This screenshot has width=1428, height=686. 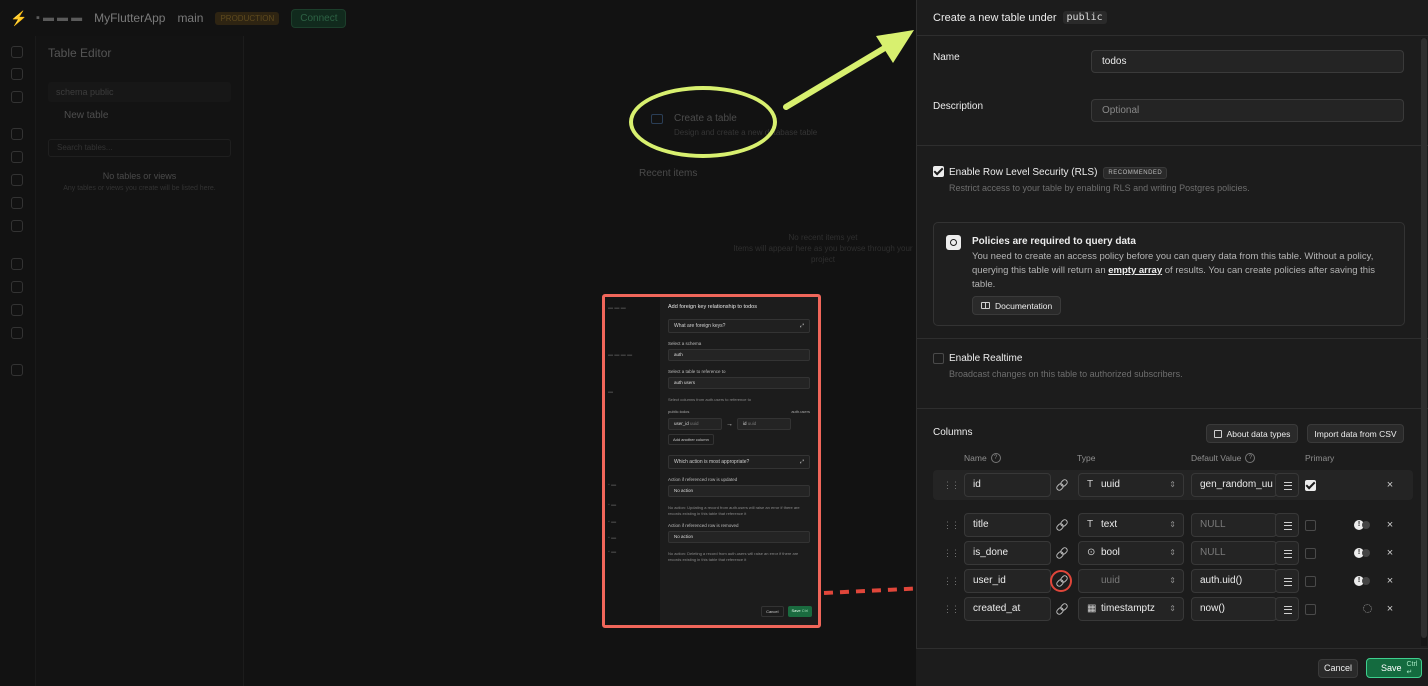 What do you see at coordinates (1110, 552) in the screenshot?
I see `column-type-label: bool` at bounding box center [1110, 552].